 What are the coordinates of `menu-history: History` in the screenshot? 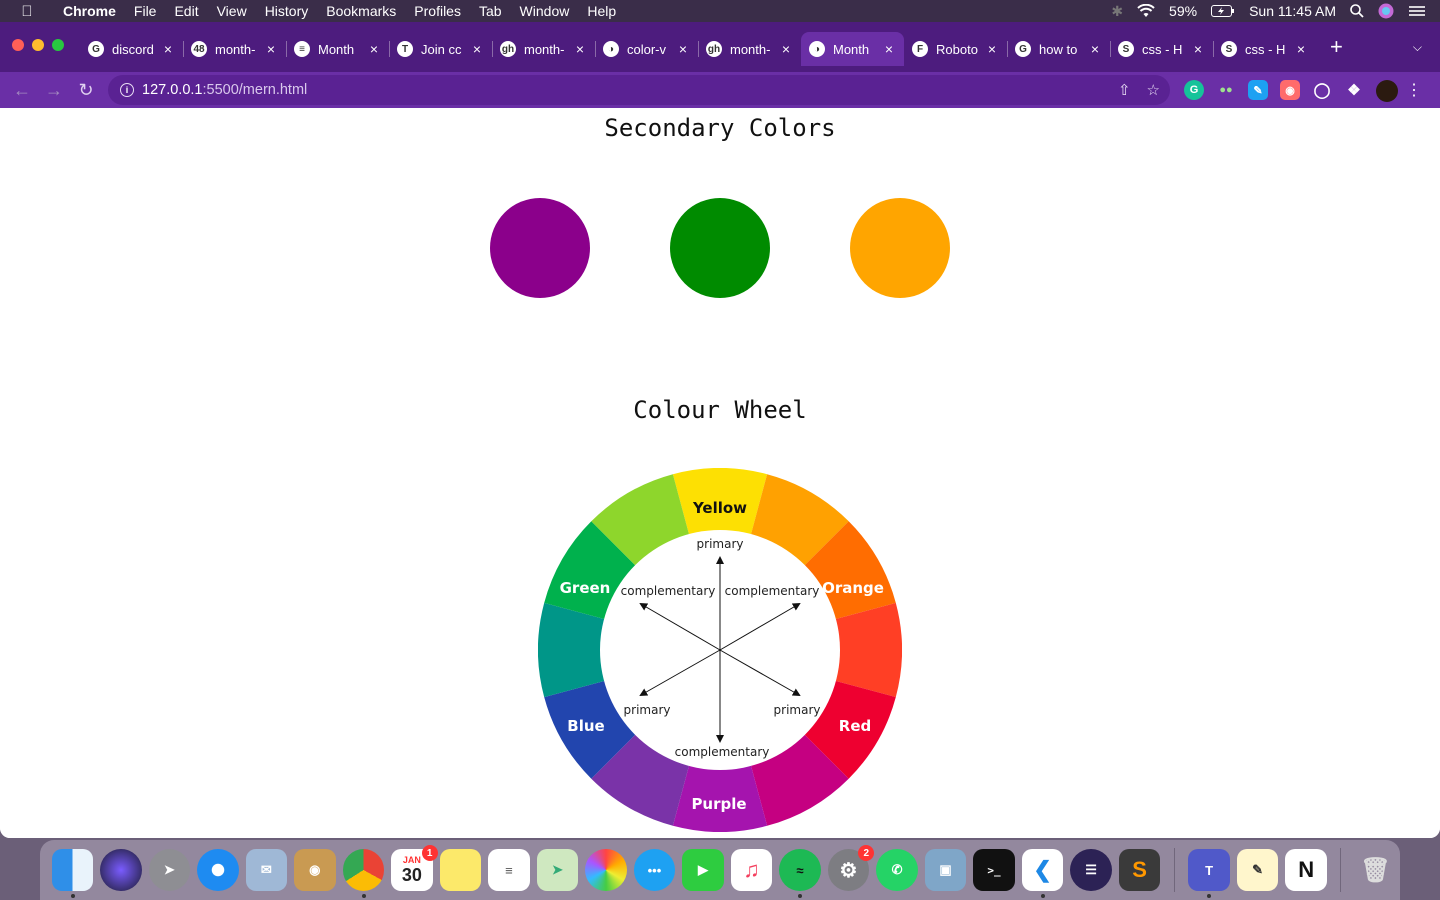 It's located at (287, 11).